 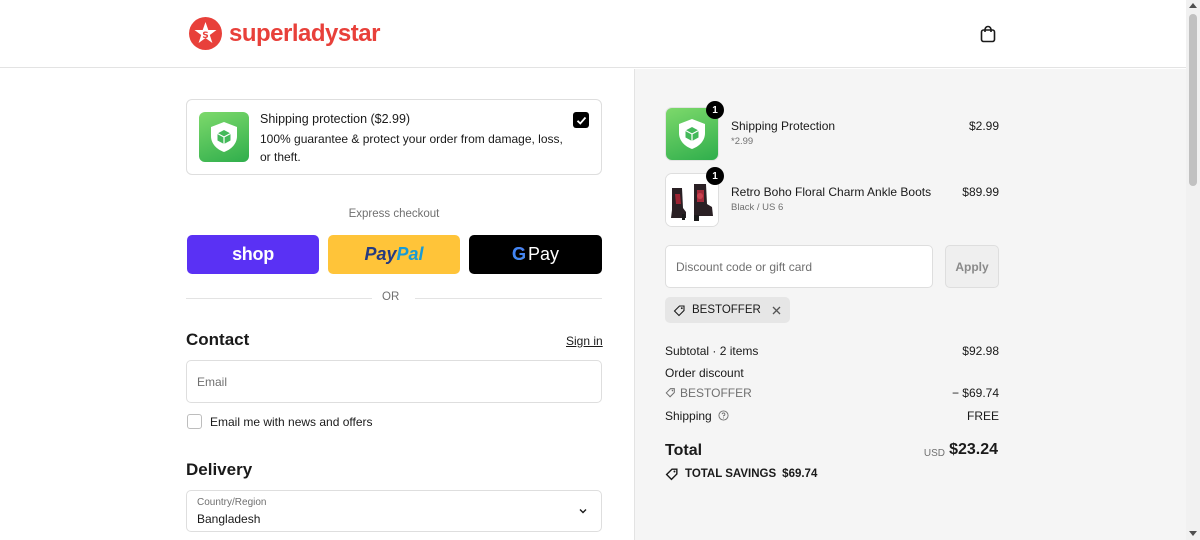 What do you see at coordinates (394, 511) in the screenshot?
I see `country-select: Country/Region Bangladesh` at bounding box center [394, 511].